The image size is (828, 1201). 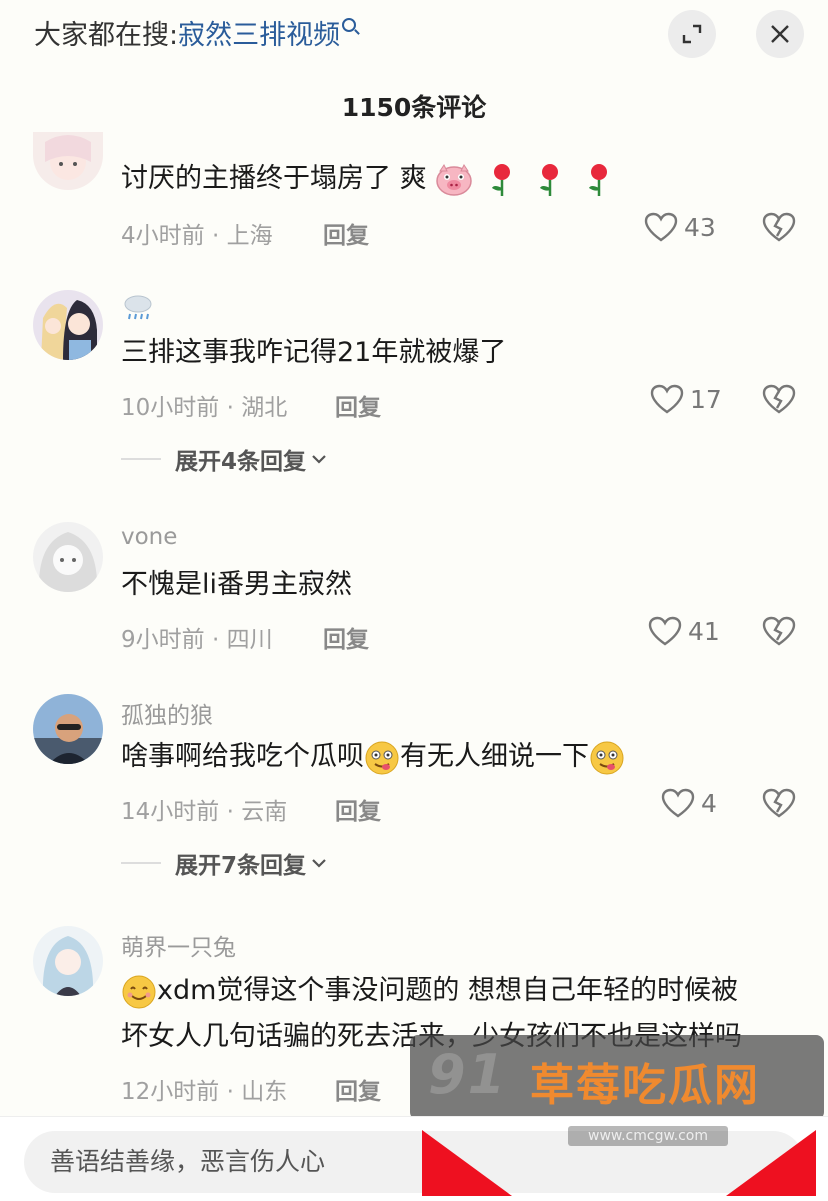 I want to click on expand-button, so click(x=692, y=34).